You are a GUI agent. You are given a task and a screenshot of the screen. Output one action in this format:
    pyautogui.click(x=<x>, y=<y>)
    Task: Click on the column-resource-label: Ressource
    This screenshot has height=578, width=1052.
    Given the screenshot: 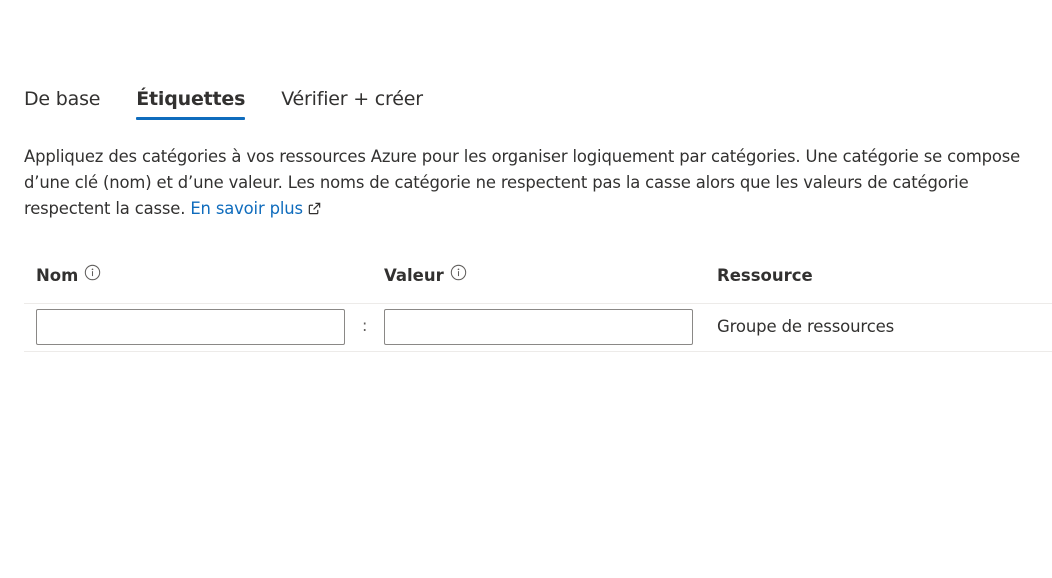 What is the action you would take?
    pyautogui.click(x=765, y=275)
    